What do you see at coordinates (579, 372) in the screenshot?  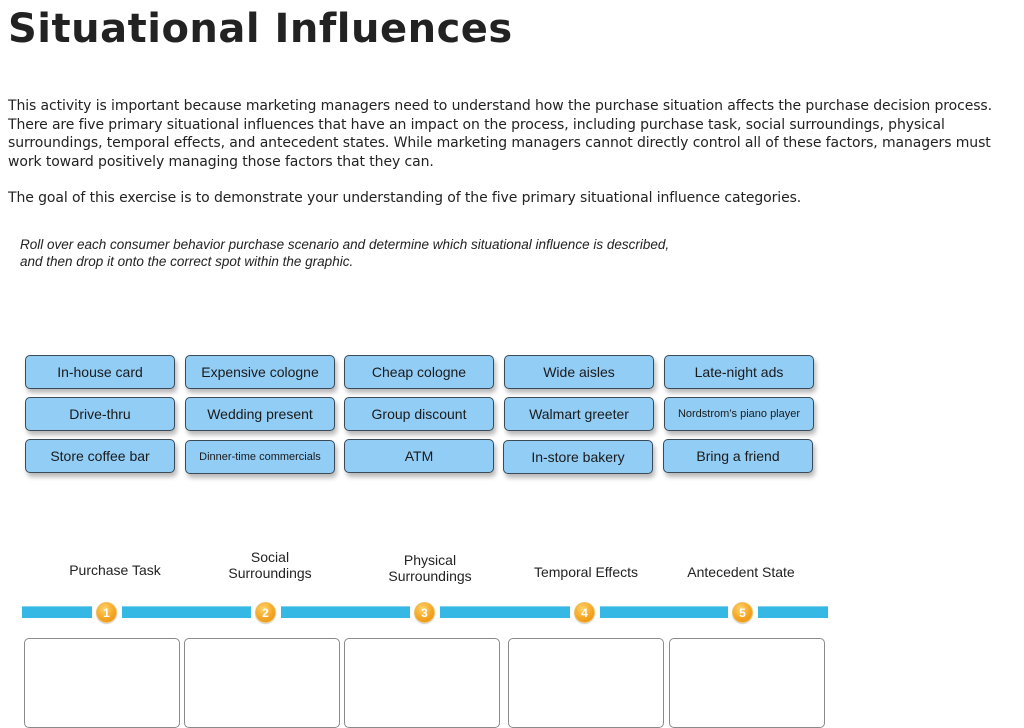 I see `scenario-card: Wide aisles` at bounding box center [579, 372].